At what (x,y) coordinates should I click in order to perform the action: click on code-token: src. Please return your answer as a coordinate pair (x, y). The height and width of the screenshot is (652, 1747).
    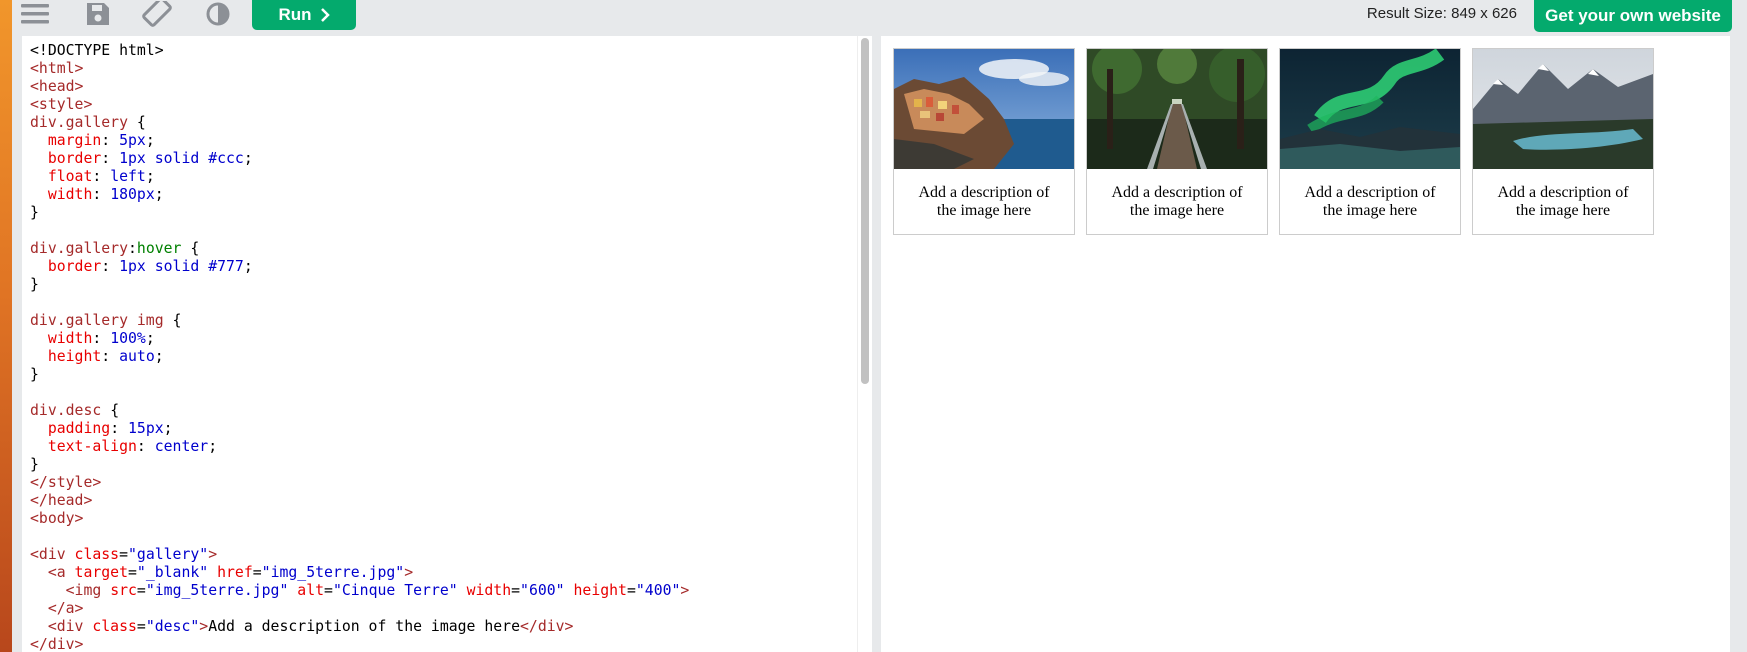
    Looking at the image, I should click on (123, 590).